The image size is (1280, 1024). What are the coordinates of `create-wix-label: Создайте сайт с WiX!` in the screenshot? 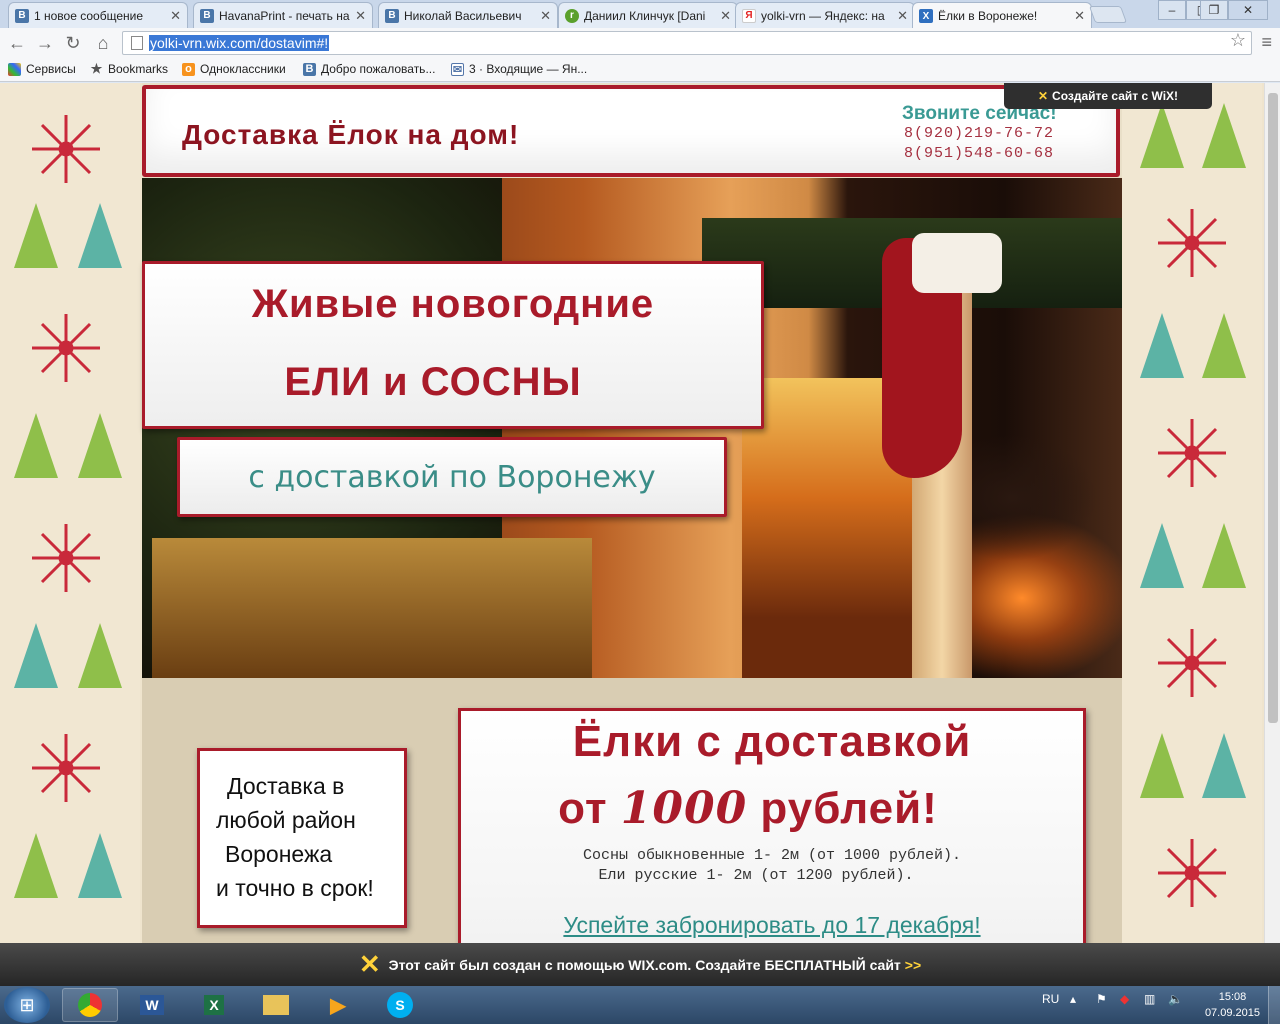 It's located at (1115, 96).